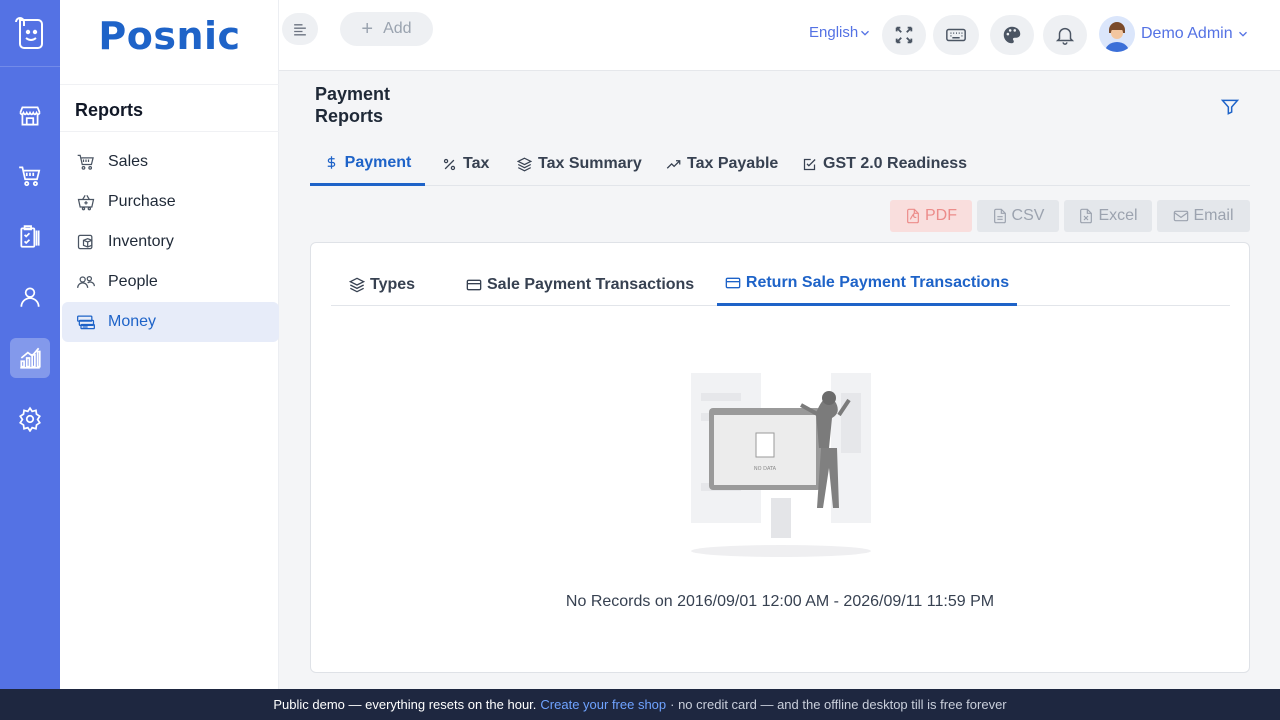 The width and height of the screenshot is (1280, 720). I want to click on keyboard-icon, so click(956, 35).